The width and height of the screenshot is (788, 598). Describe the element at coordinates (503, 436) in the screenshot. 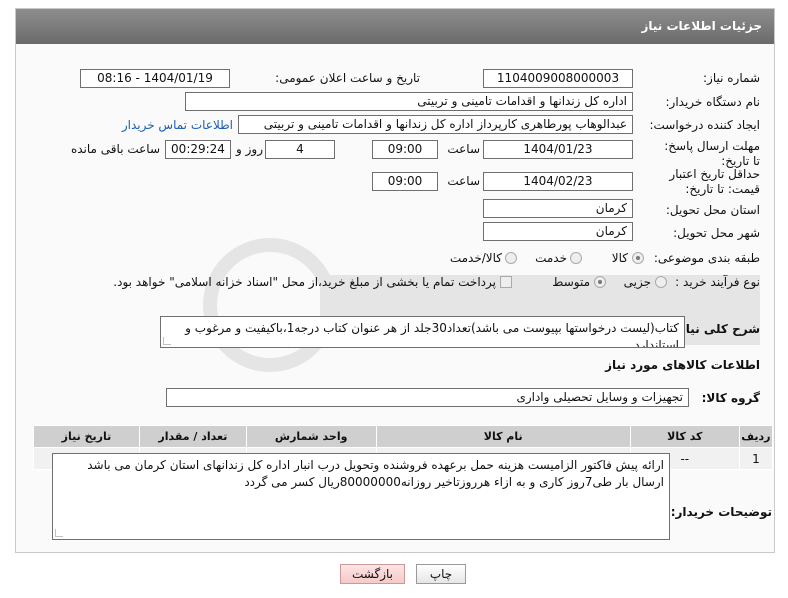

I see `col-name: نام کالا` at that location.